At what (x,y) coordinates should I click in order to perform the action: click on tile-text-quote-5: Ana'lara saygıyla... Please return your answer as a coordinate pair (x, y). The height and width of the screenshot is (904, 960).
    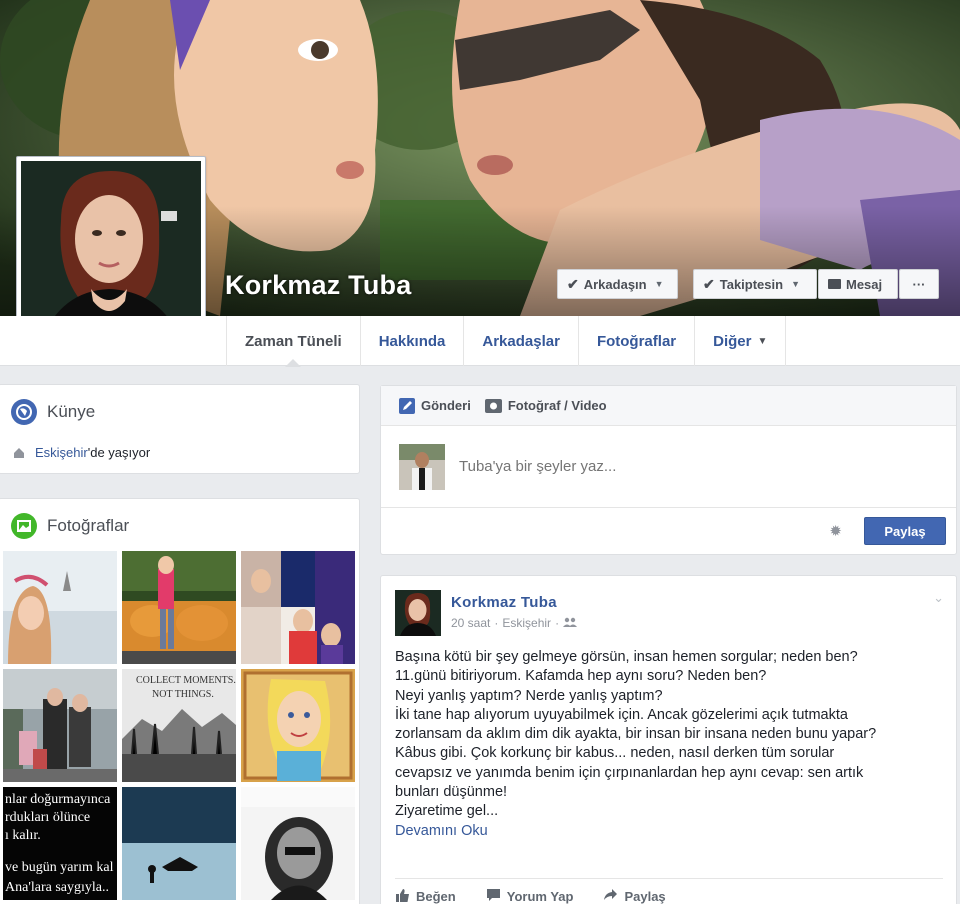
    Looking at the image, I should click on (57, 887).